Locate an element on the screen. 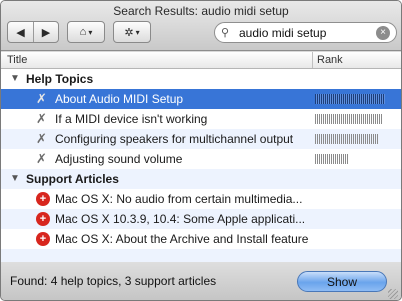 The height and width of the screenshot is (301, 402). group-label: Help Topics is located at coordinates (60, 79).